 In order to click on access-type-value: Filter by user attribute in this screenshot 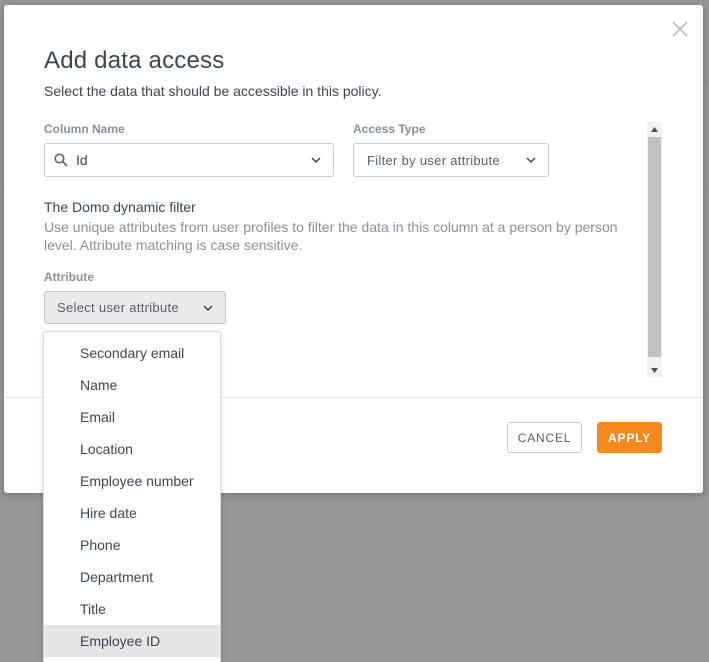, I will do `click(433, 160)`.